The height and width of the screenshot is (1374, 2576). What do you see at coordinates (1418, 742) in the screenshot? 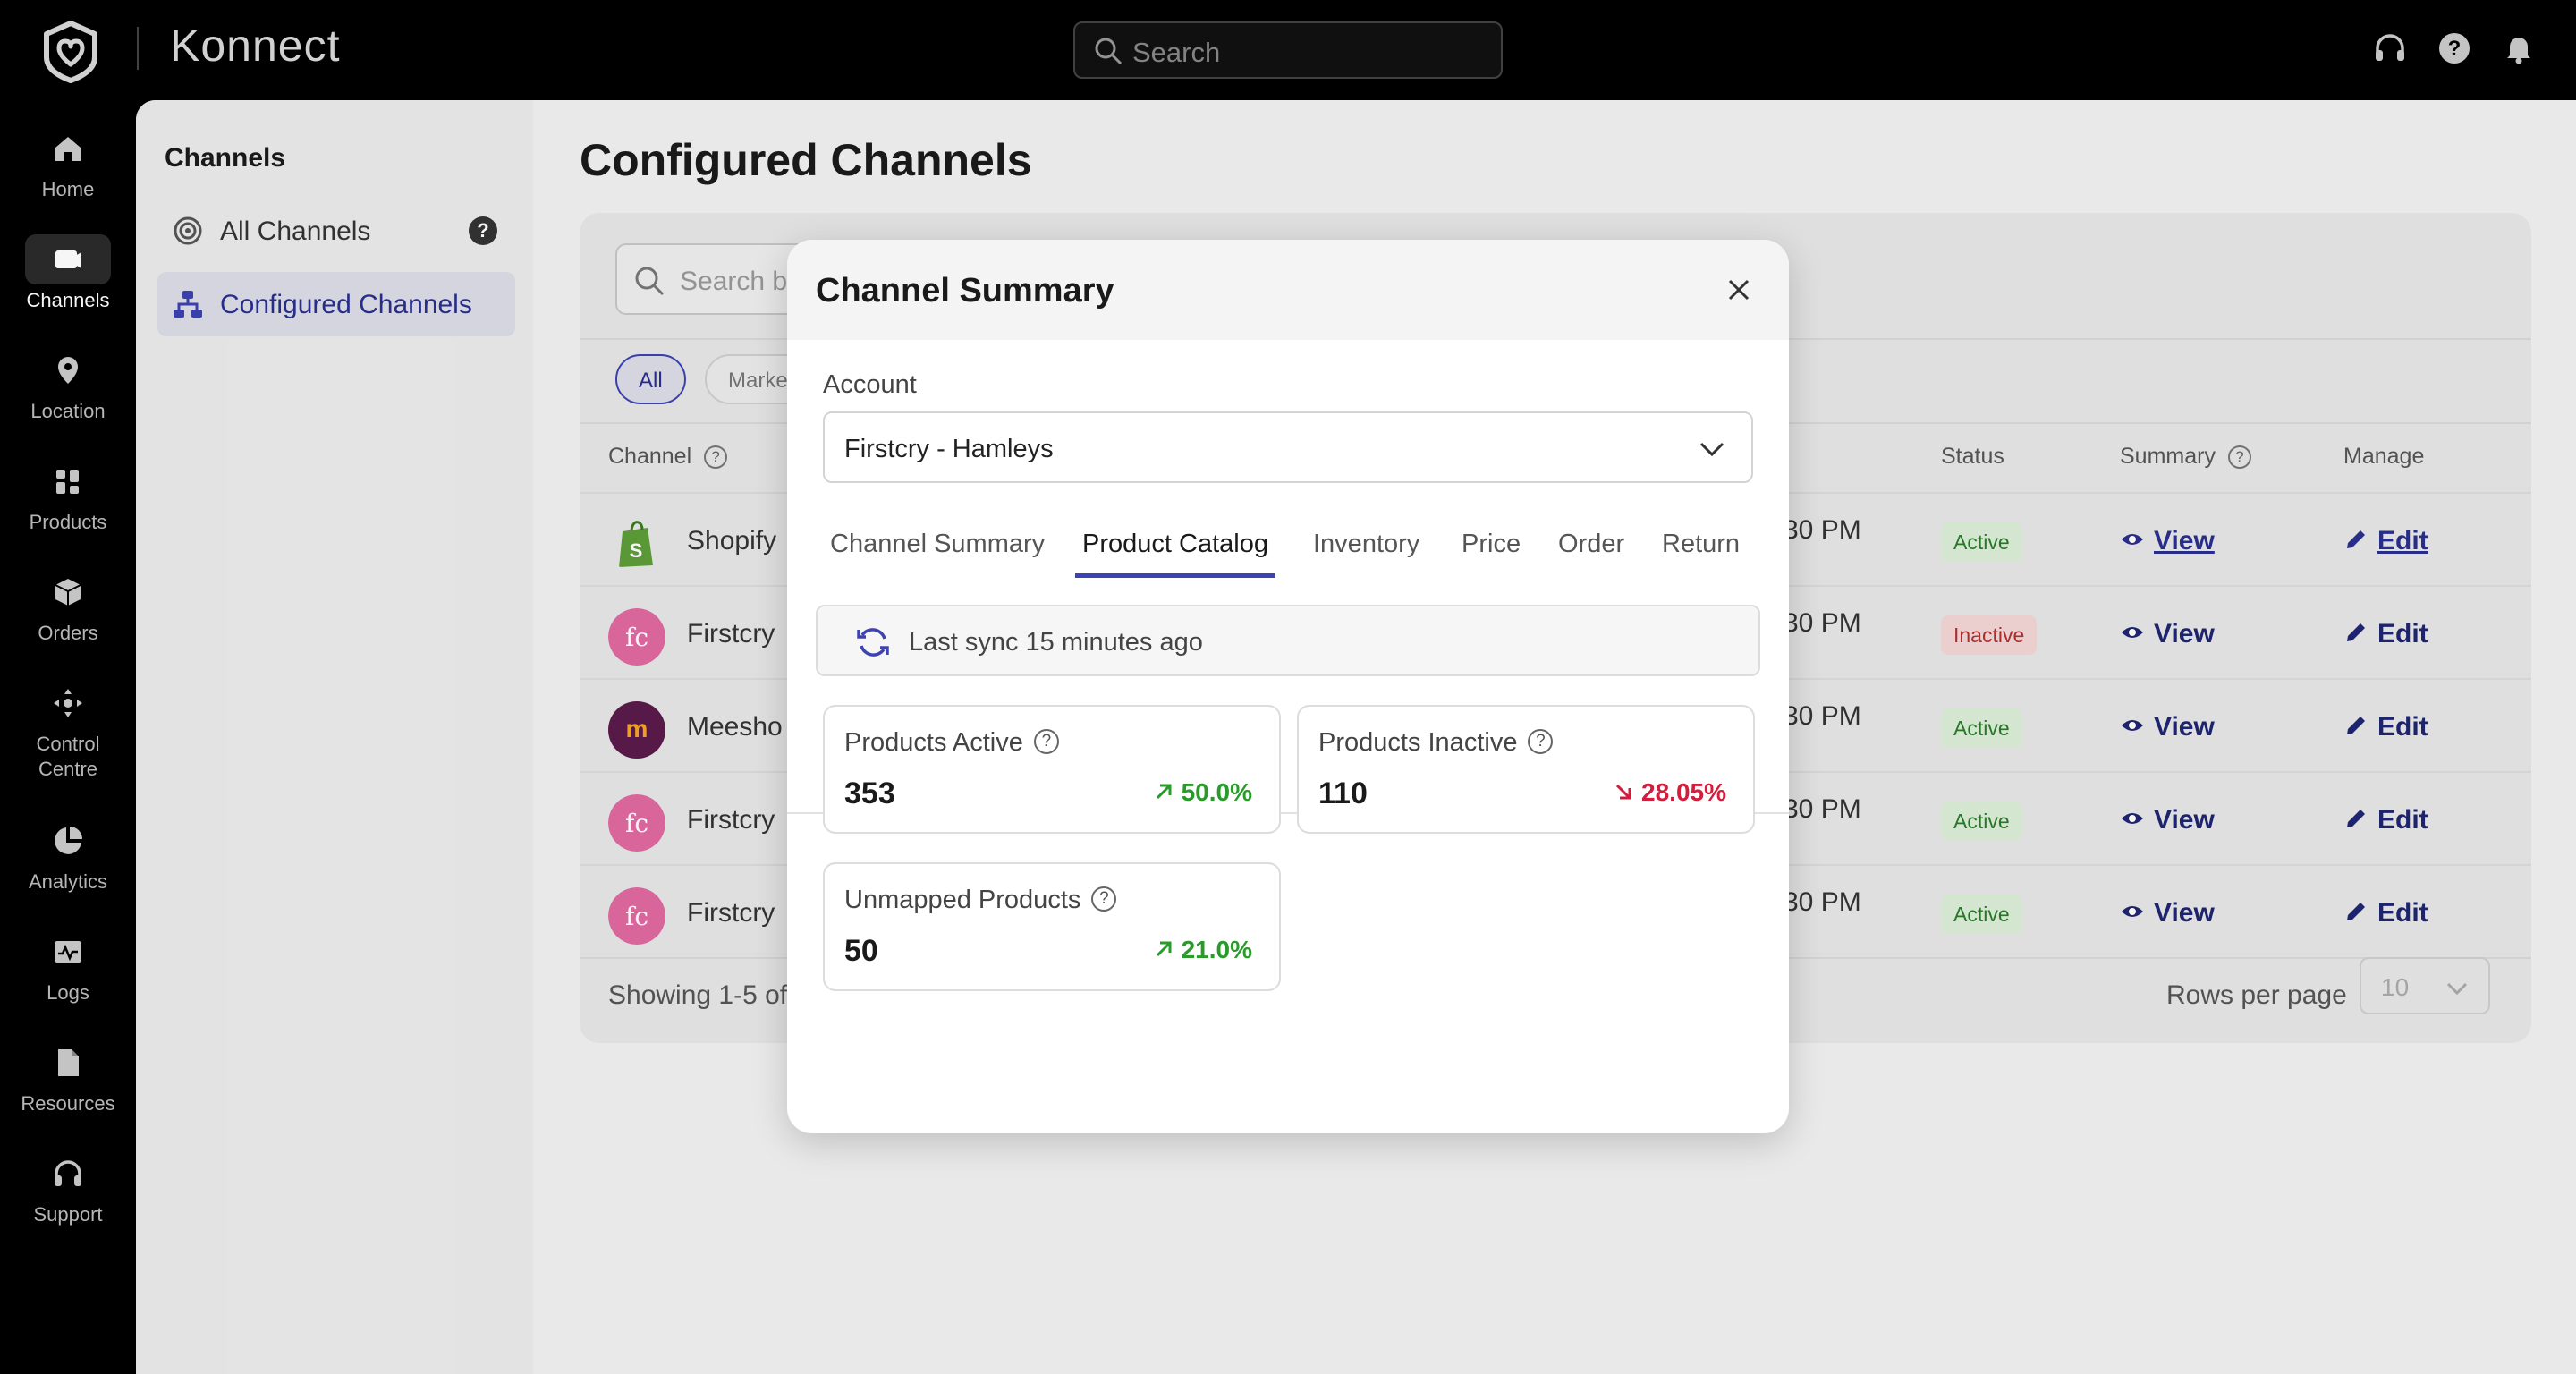
I see `stat-label: Products Inactive` at bounding box center [1418, 742].